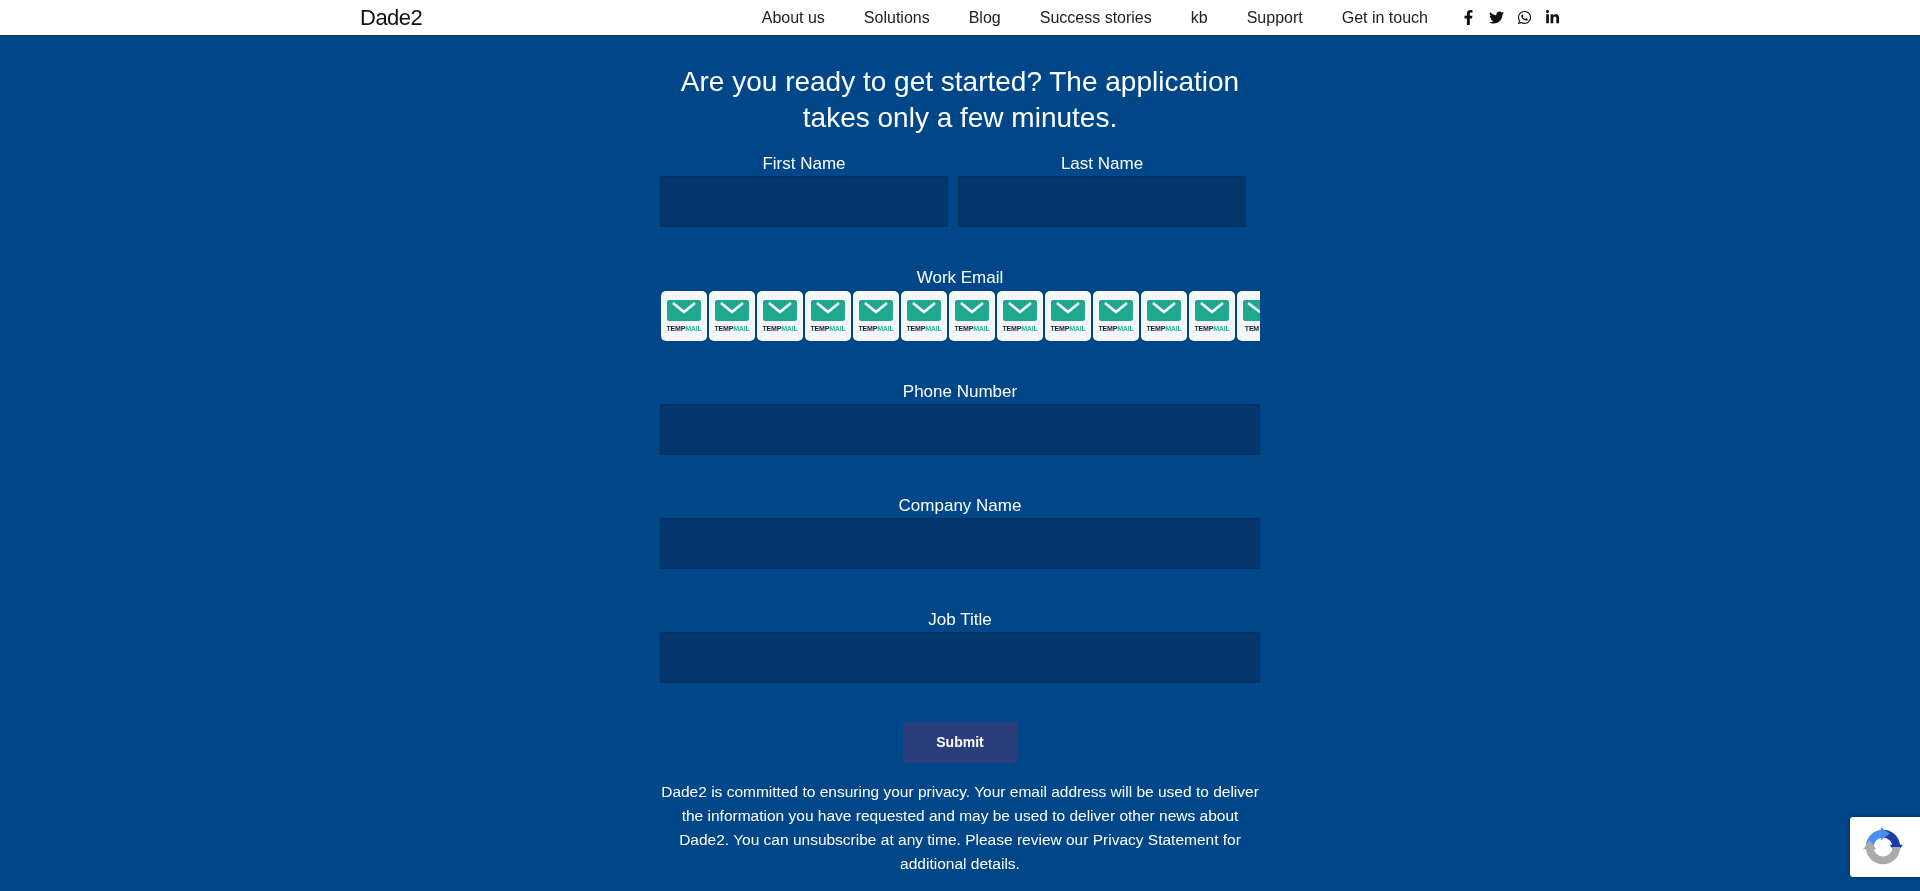 The image size is (1920, 891). I want to click on facebook-icon, so click(1468, 17).